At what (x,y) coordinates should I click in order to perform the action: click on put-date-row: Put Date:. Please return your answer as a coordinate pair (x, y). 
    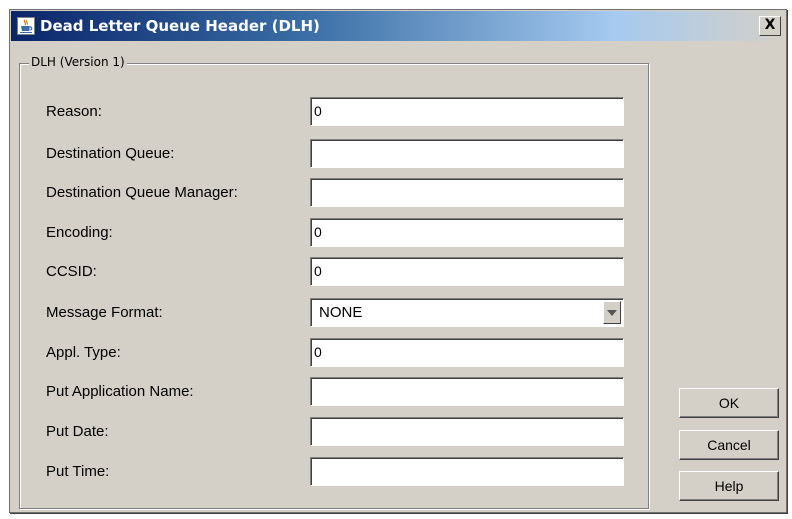
    Looking at the image, I should click on (330, 432).